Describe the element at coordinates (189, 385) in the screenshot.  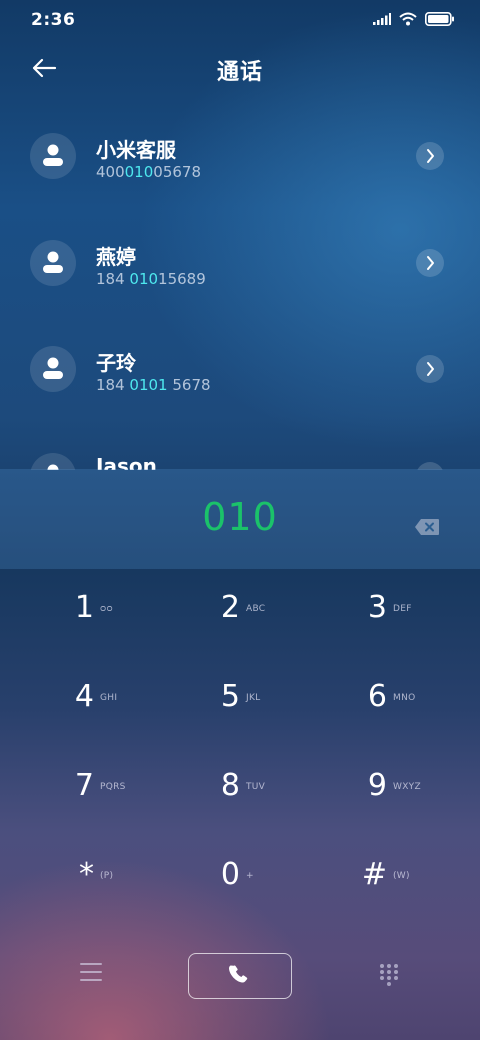
I see `number-suffix: 5678` at that location.